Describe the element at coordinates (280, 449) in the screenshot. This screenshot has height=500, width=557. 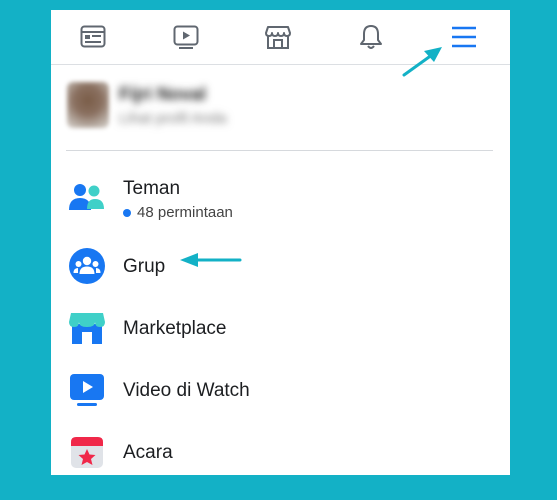
I see `menu-item-events: Acara` at that location.